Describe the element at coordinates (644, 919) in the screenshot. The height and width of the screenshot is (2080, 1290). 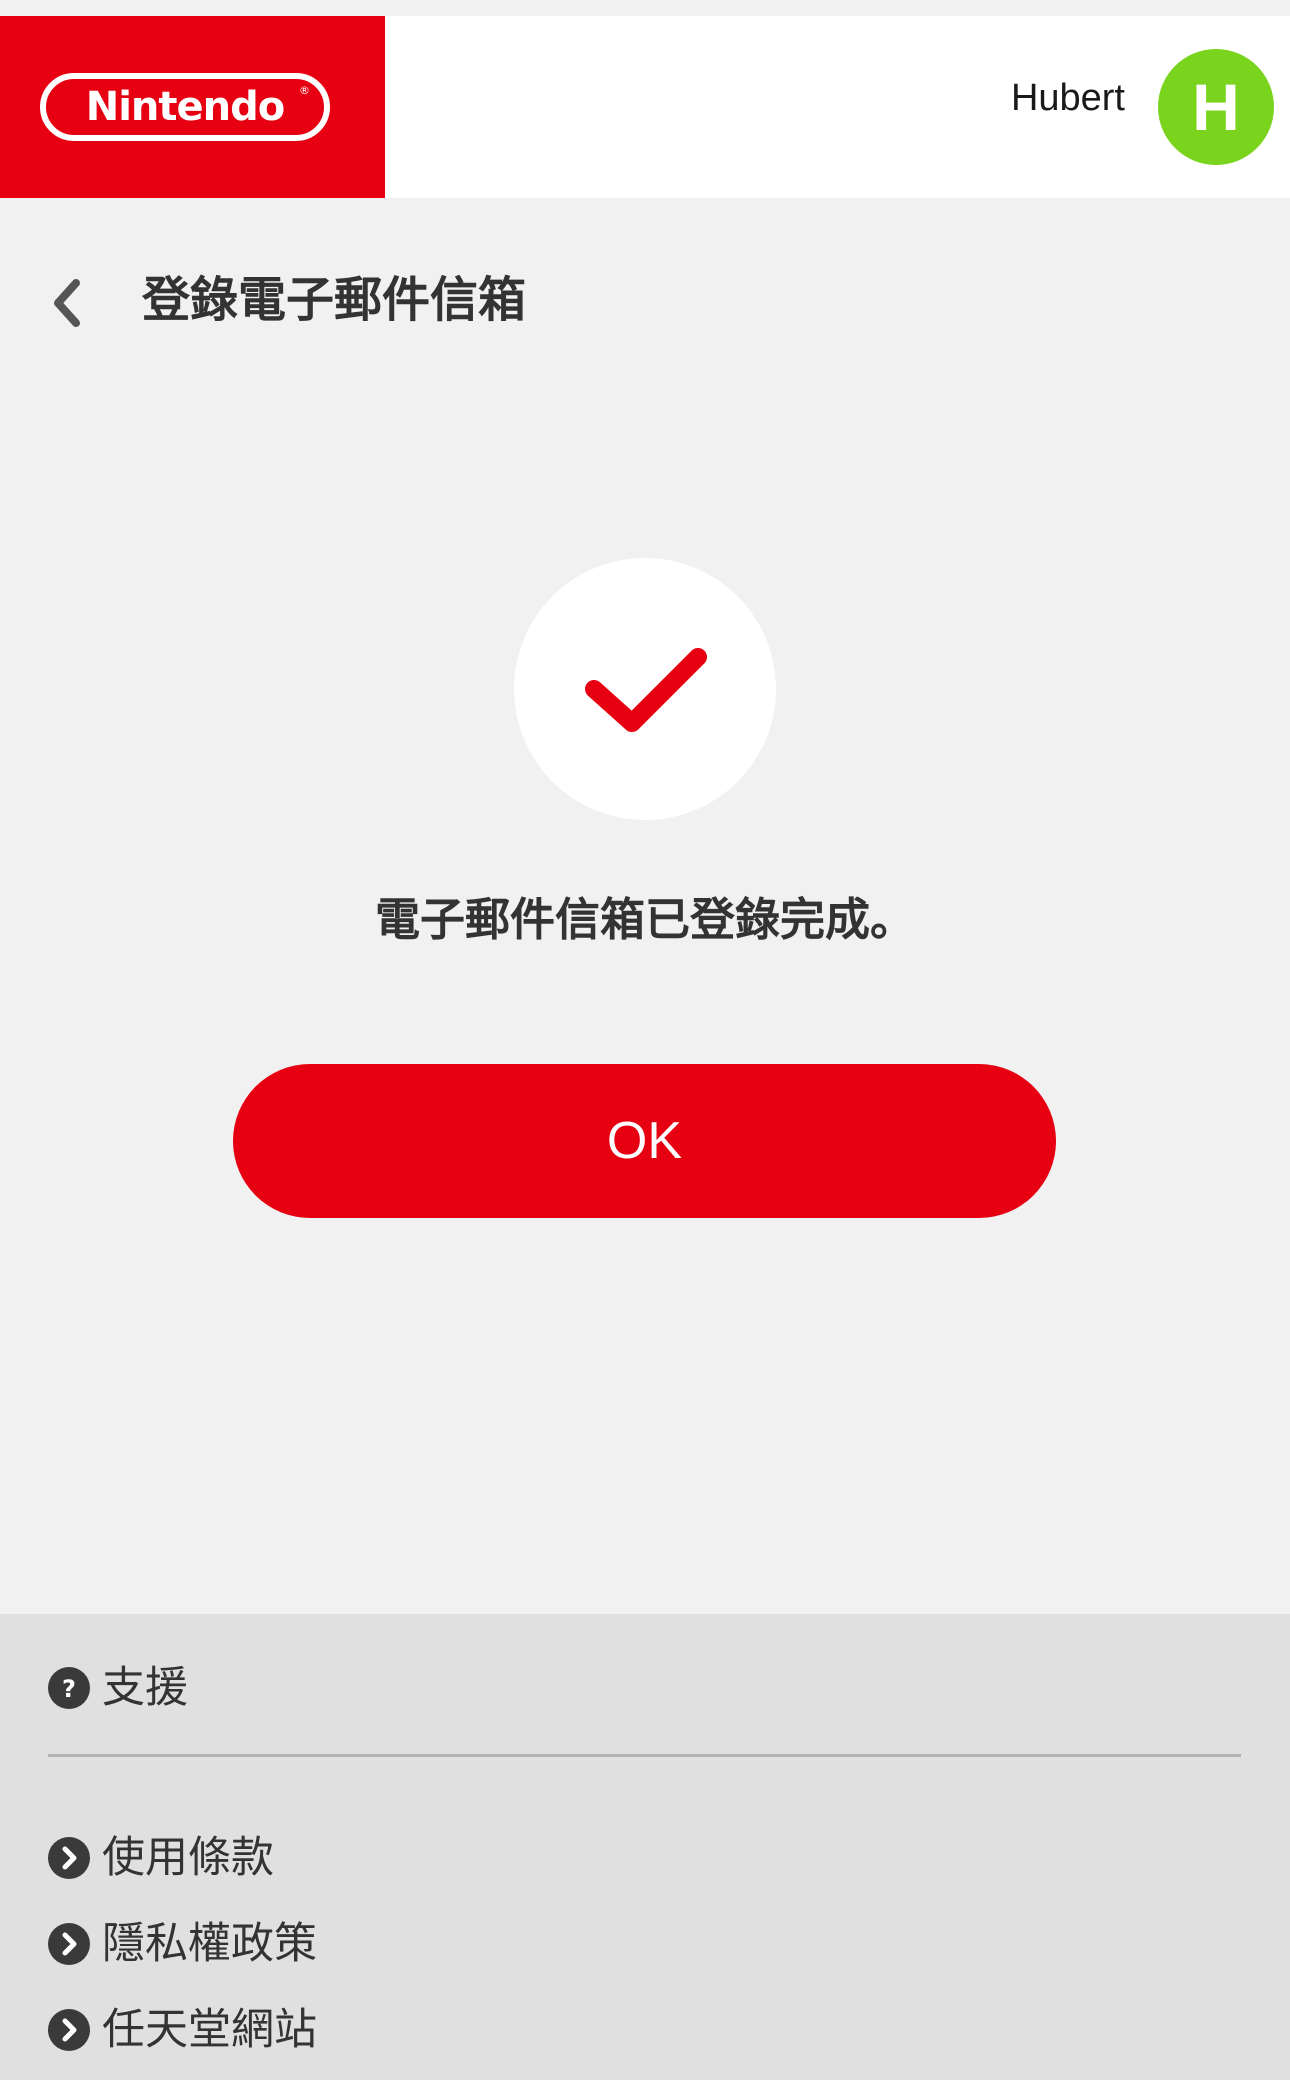
I see `success-message: 電子郵件信箱已登錄完成。` at that location.